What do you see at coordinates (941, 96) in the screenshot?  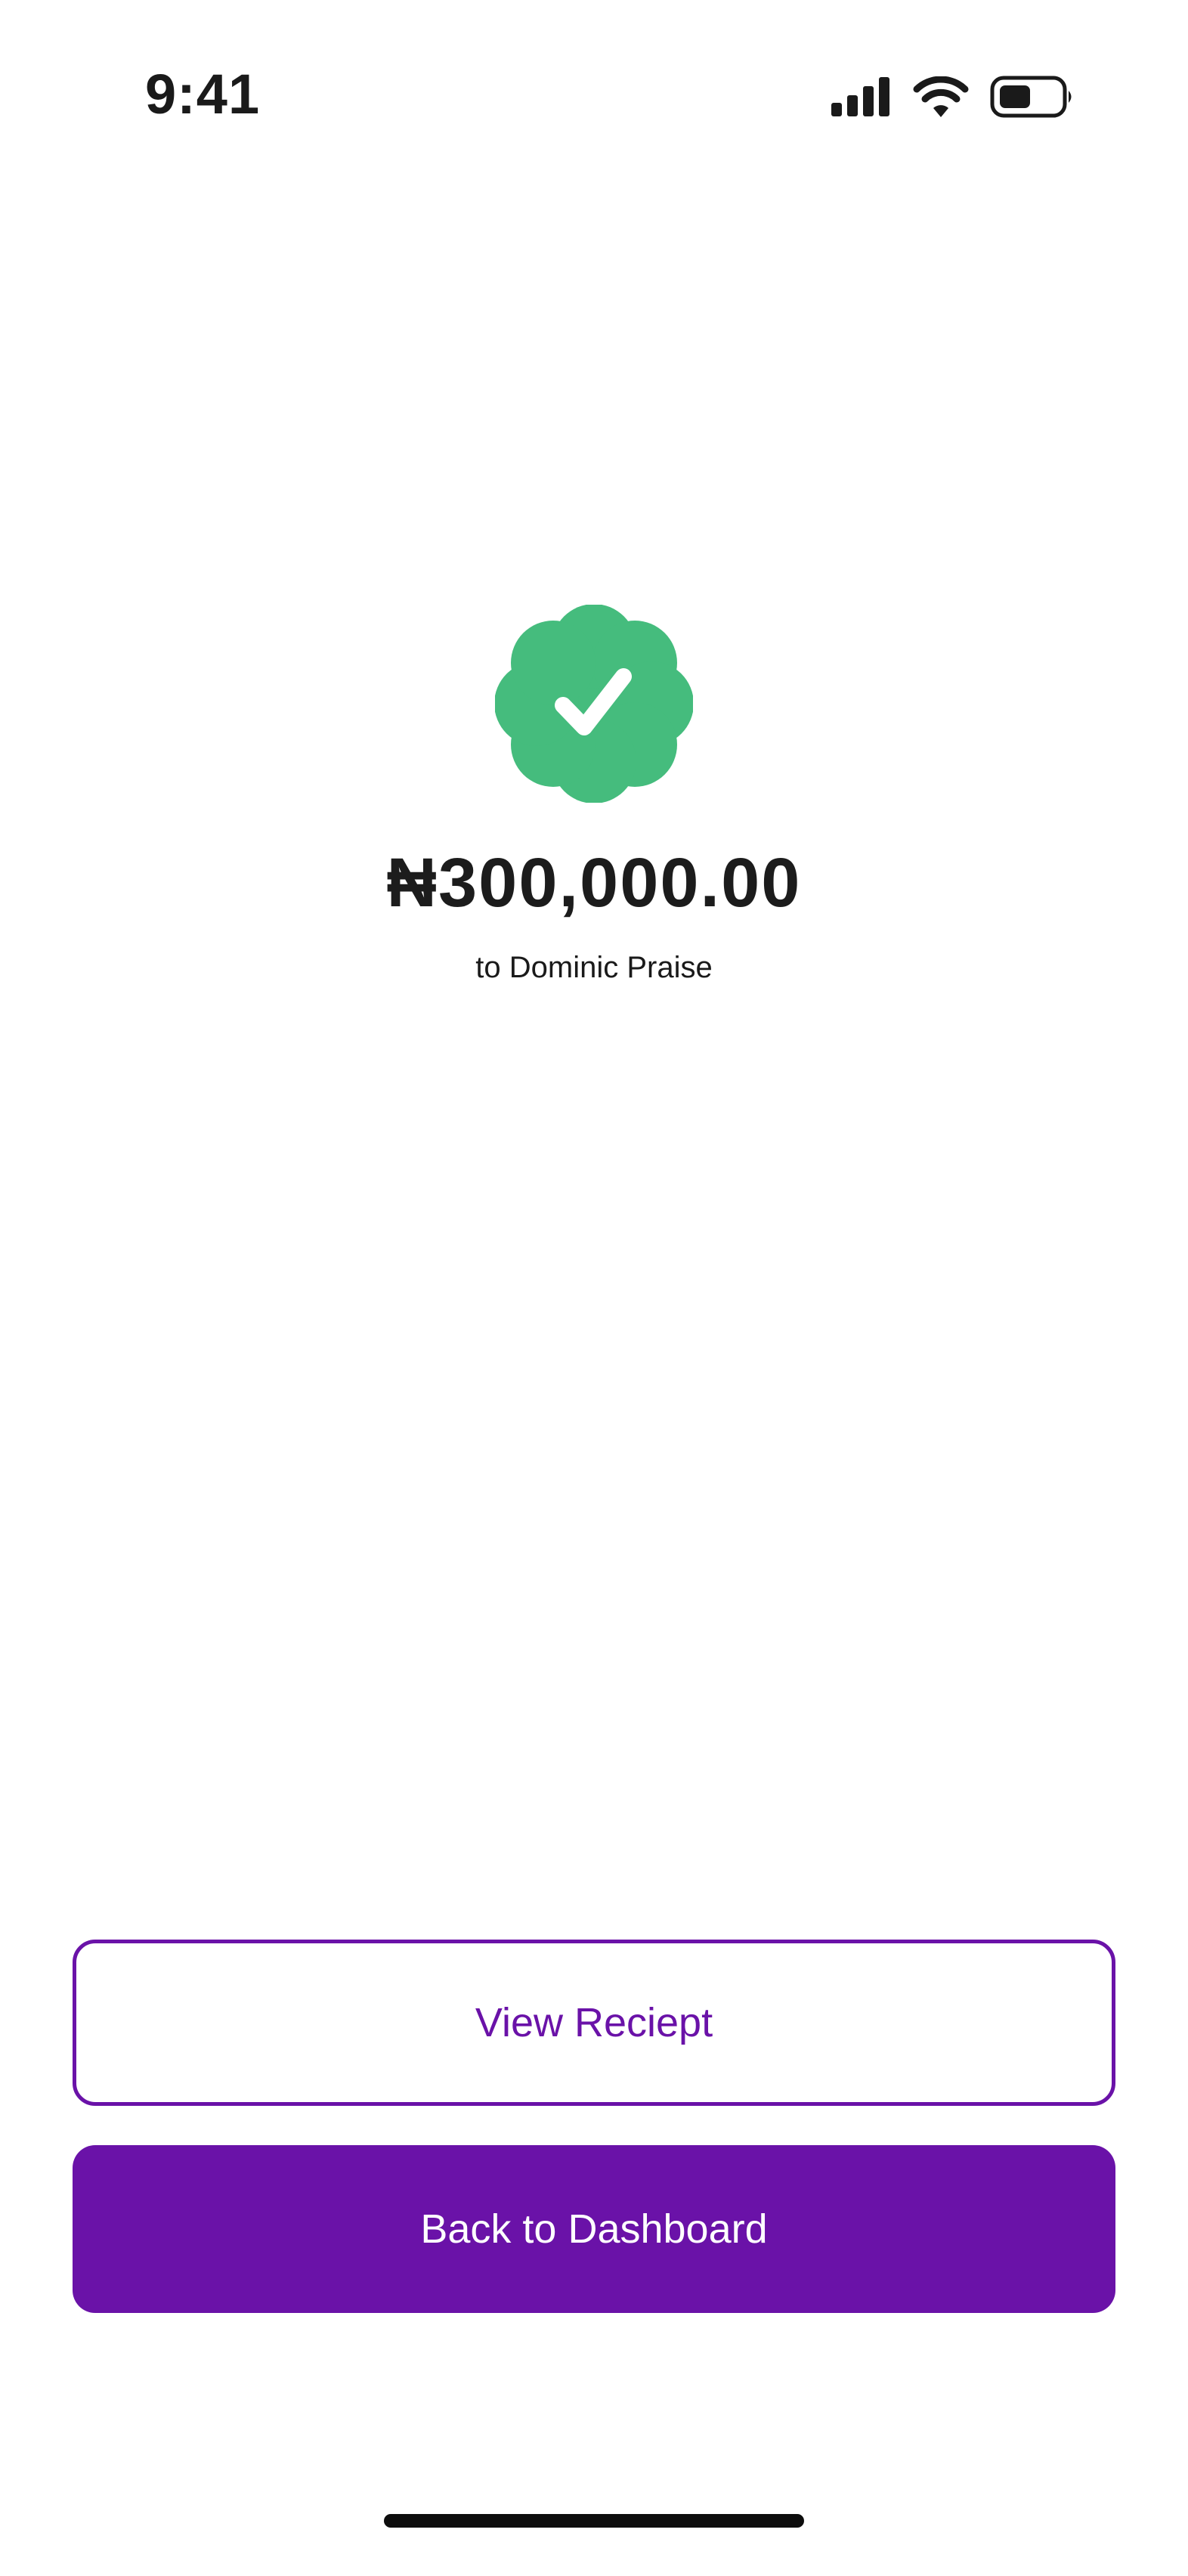 I see `wifi-icon` at bounding box center [941, 96].